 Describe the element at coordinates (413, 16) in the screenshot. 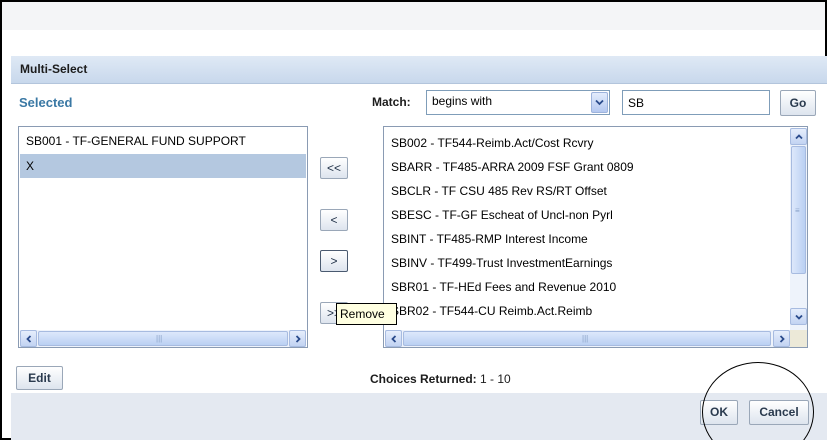

I see `top-band` at that location.